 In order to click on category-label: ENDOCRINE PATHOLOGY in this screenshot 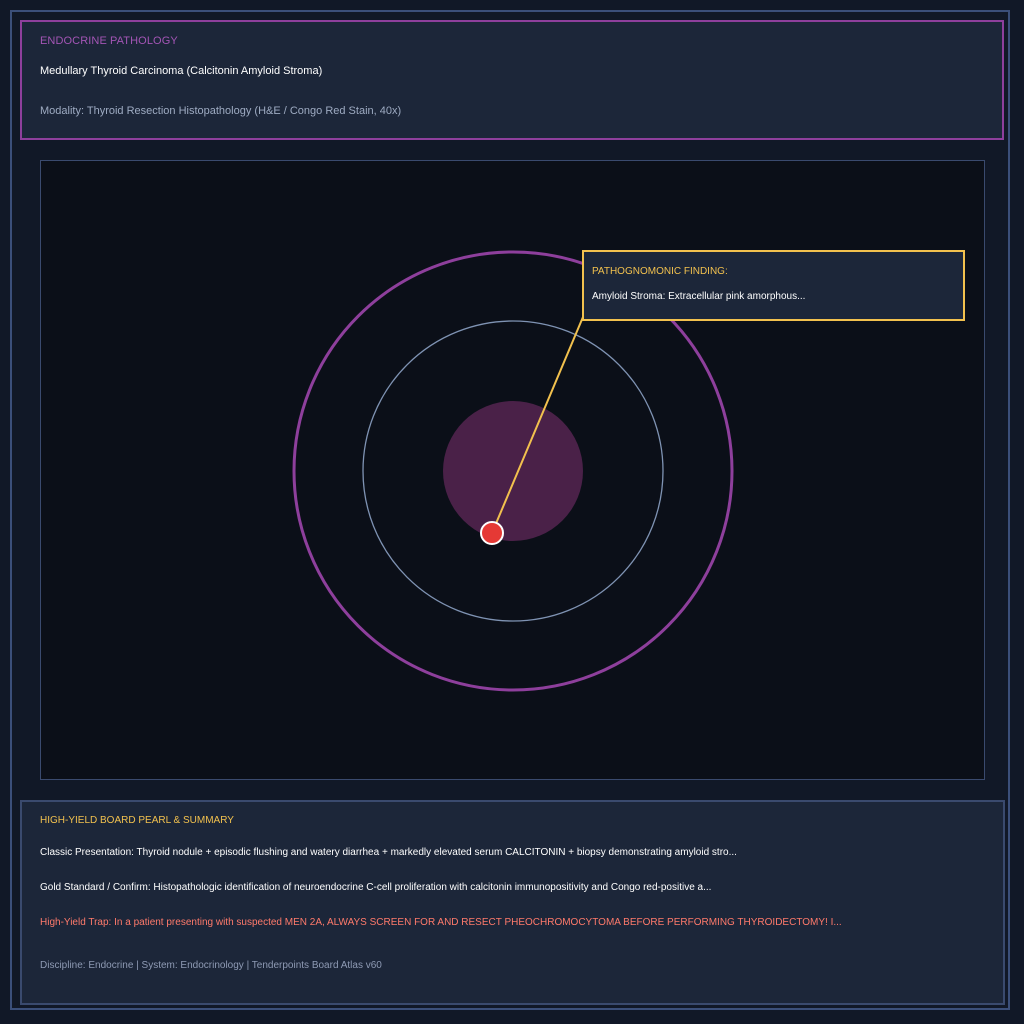, I will do `click(109, 41)`.